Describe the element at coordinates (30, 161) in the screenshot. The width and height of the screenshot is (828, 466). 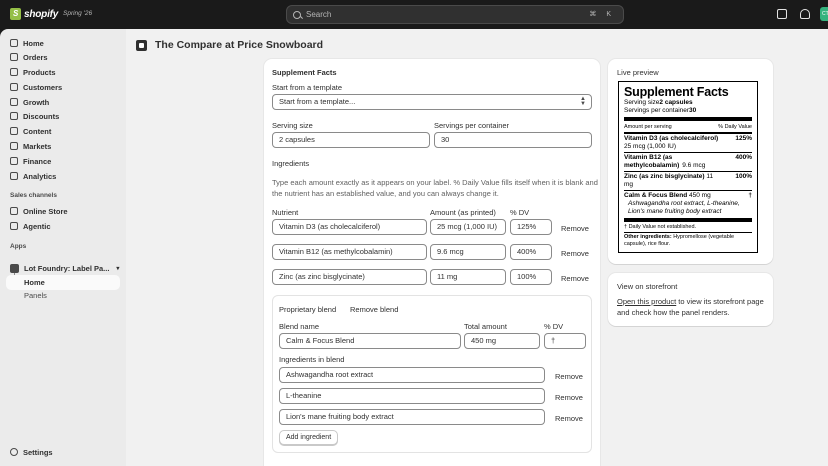
I see `sidebar-item-finance: Finance` at that location.